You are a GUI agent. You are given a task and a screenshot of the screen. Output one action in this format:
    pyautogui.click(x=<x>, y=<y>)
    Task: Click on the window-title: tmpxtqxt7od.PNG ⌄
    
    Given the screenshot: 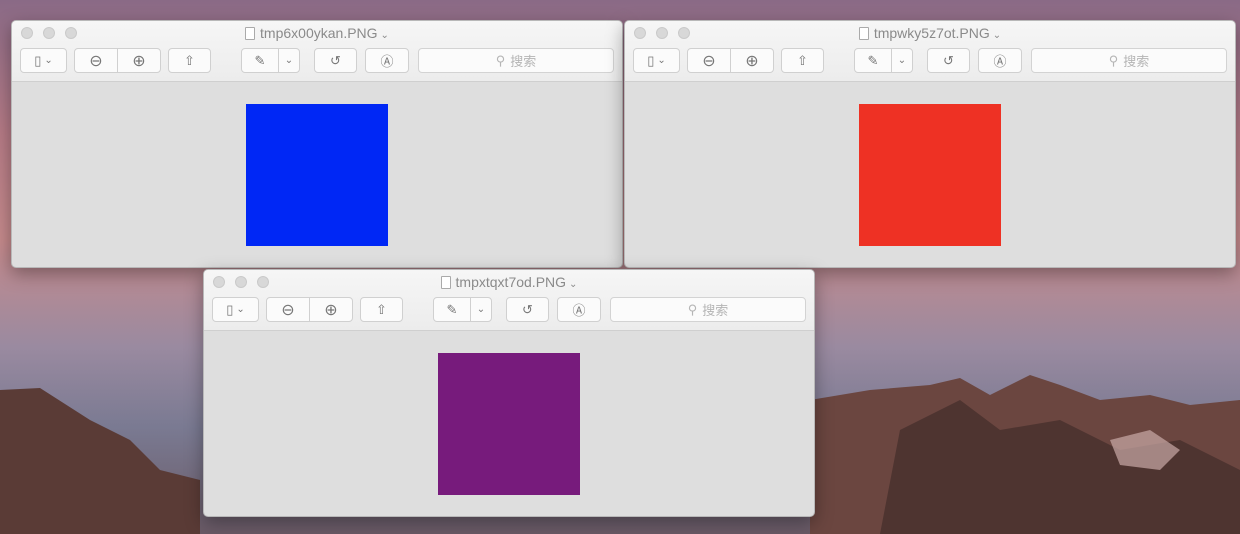 What is the action you would take?
    pyautogui.click(x=509, y=282)
    